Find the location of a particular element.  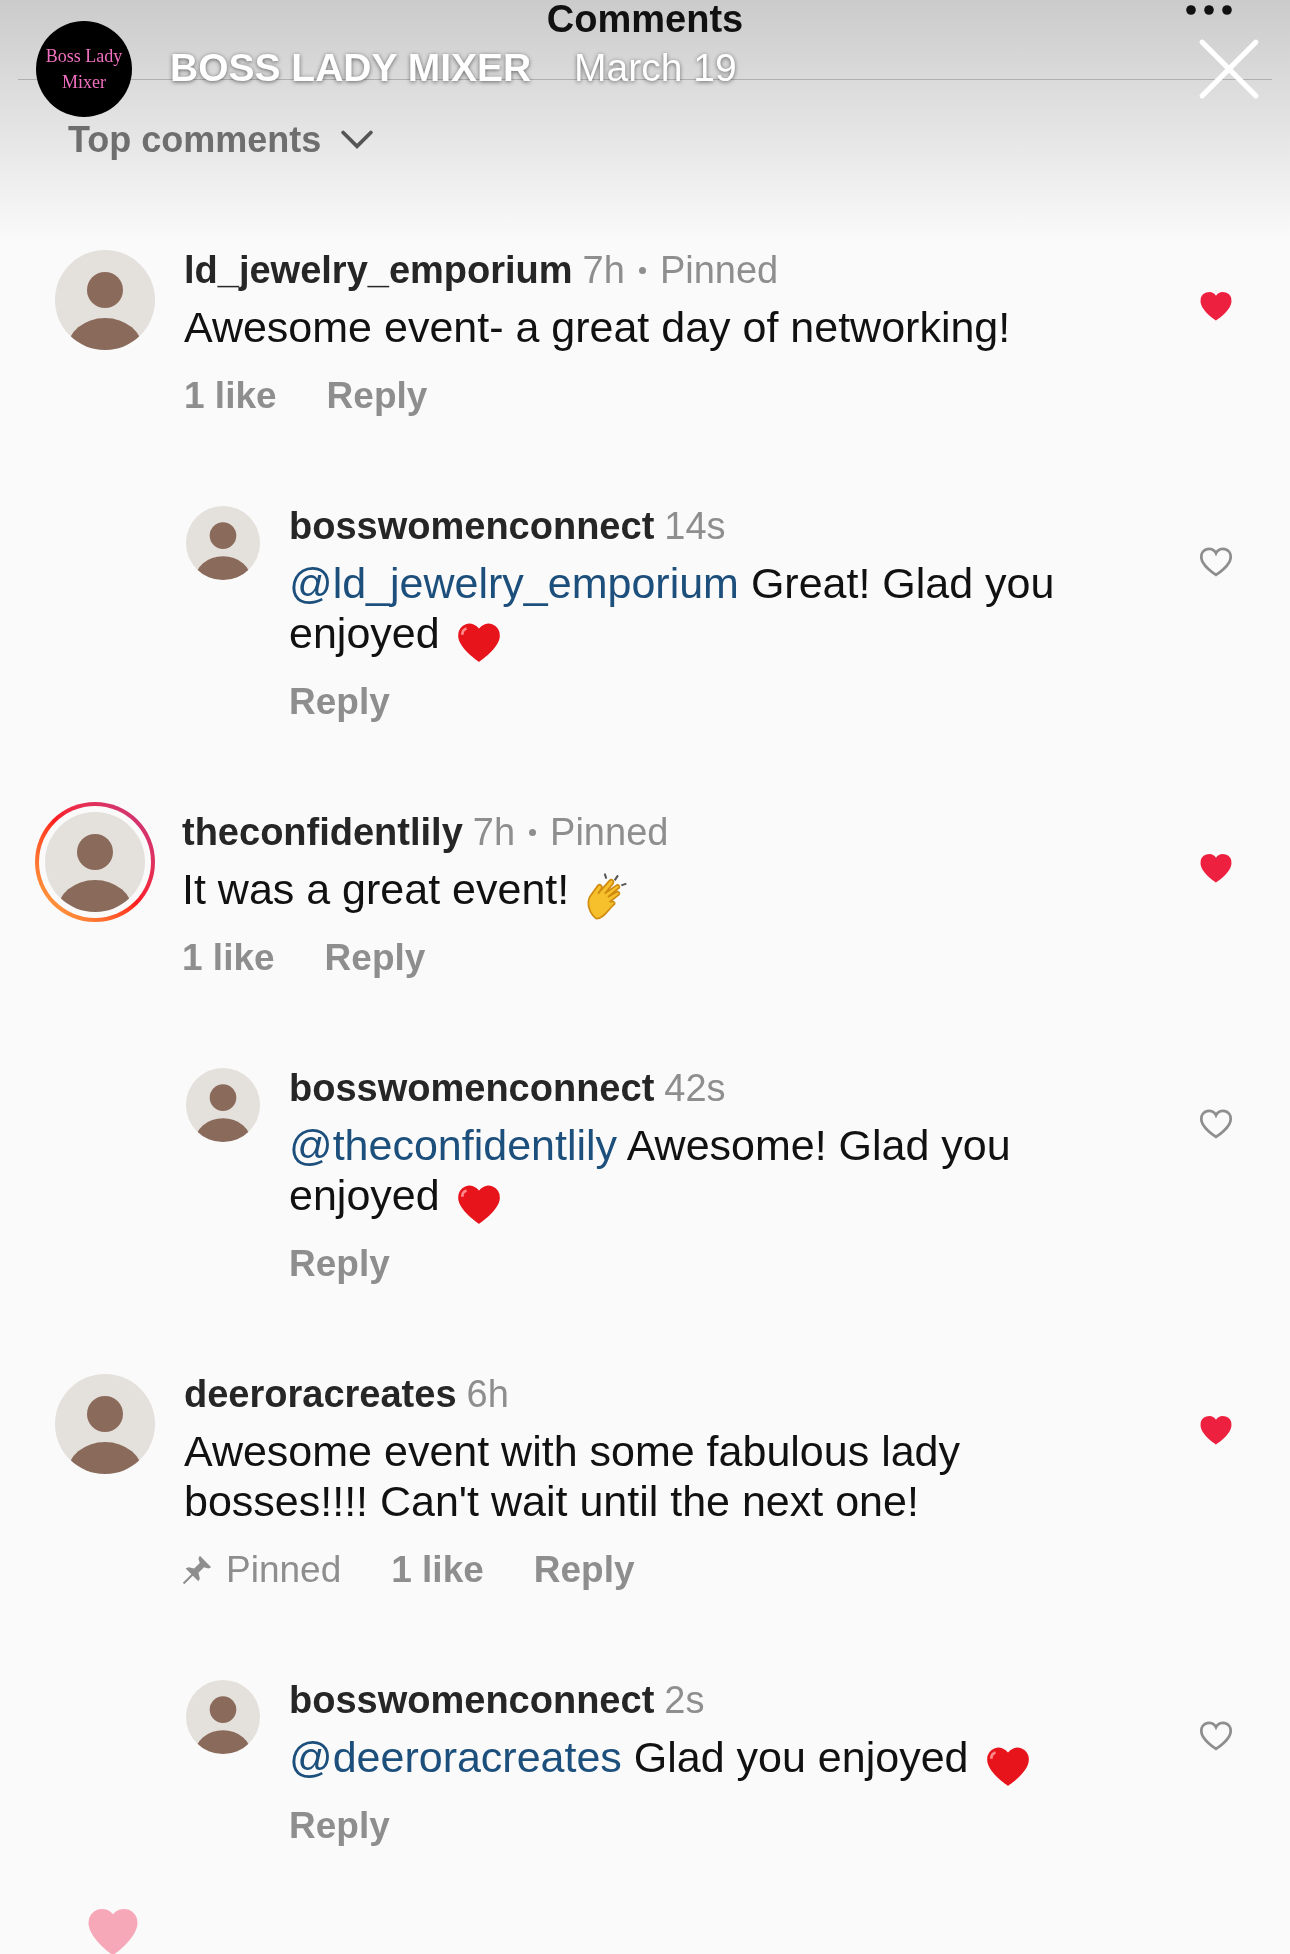

comment-text: Awesome event- a great day of networking! is located at coordinates (597, 327).